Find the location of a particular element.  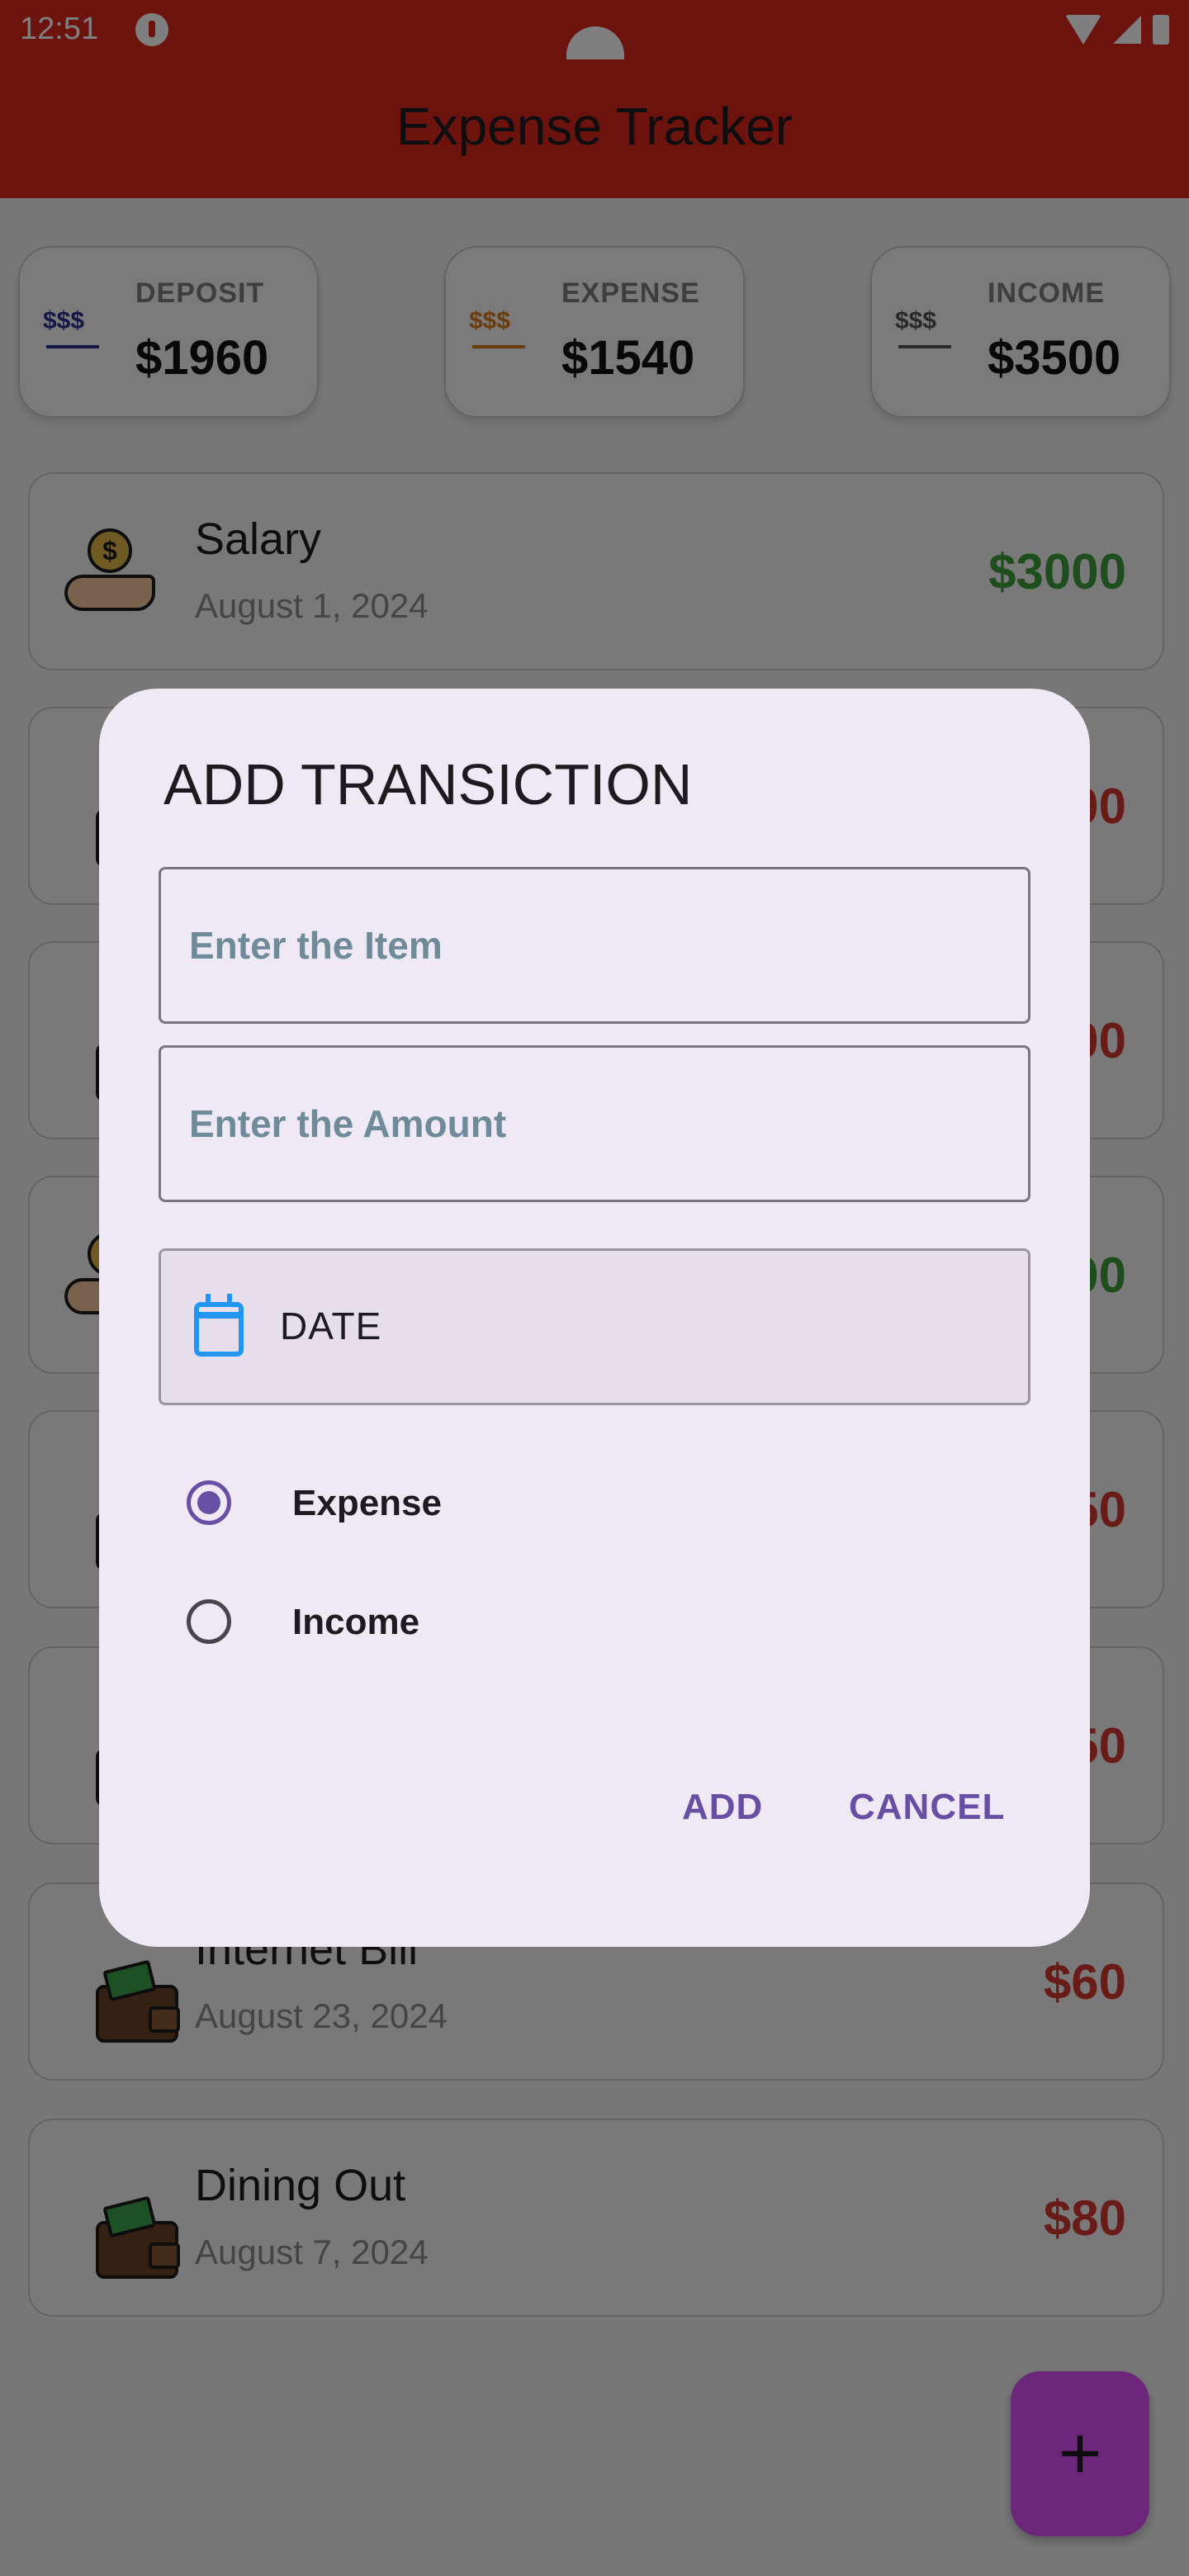

amount-input is located at coordinates (594, 1124).